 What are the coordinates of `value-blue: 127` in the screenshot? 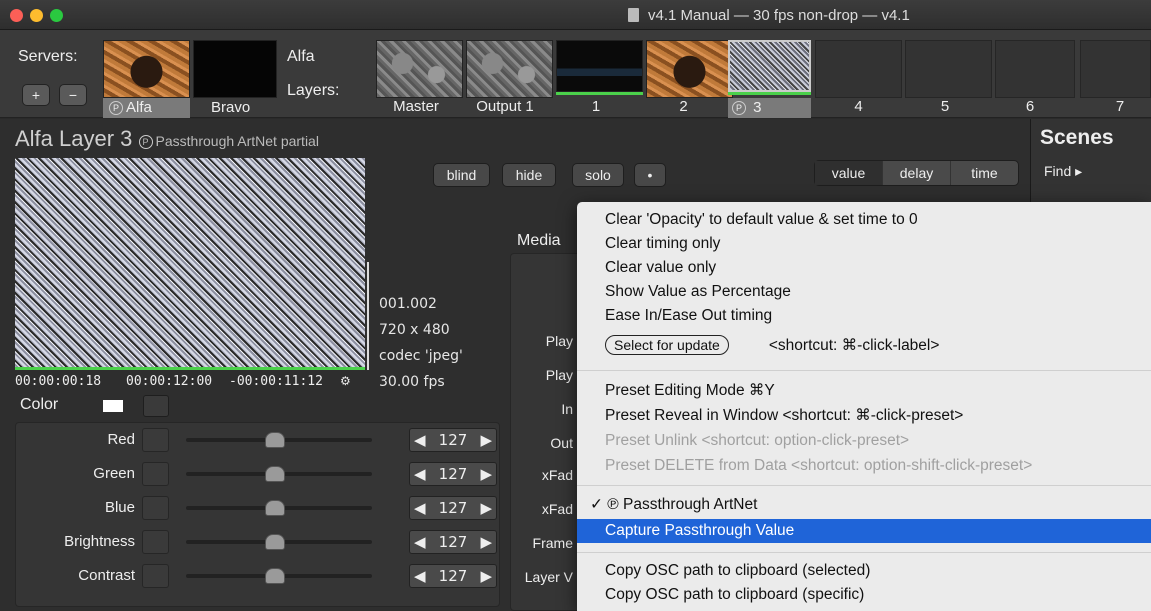 It's located at (453, 508).